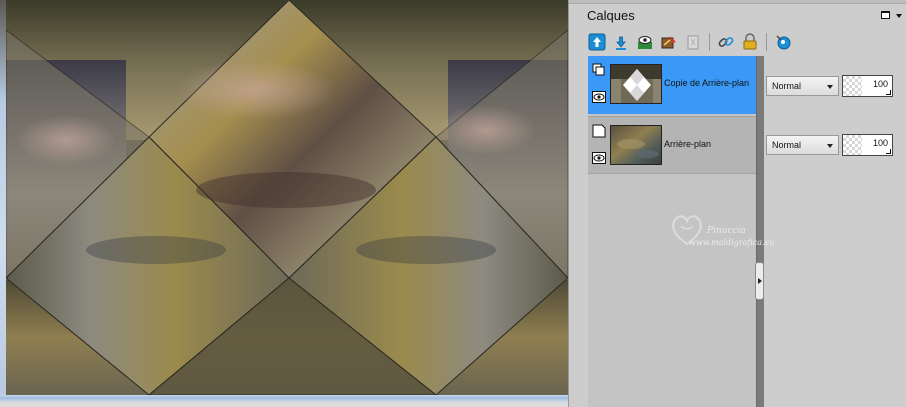  What do you see at coordinates (707, 83) in the screenshot?
I see `layer-name: Copie de Arrière-plan` at bounding box center [707, 83].